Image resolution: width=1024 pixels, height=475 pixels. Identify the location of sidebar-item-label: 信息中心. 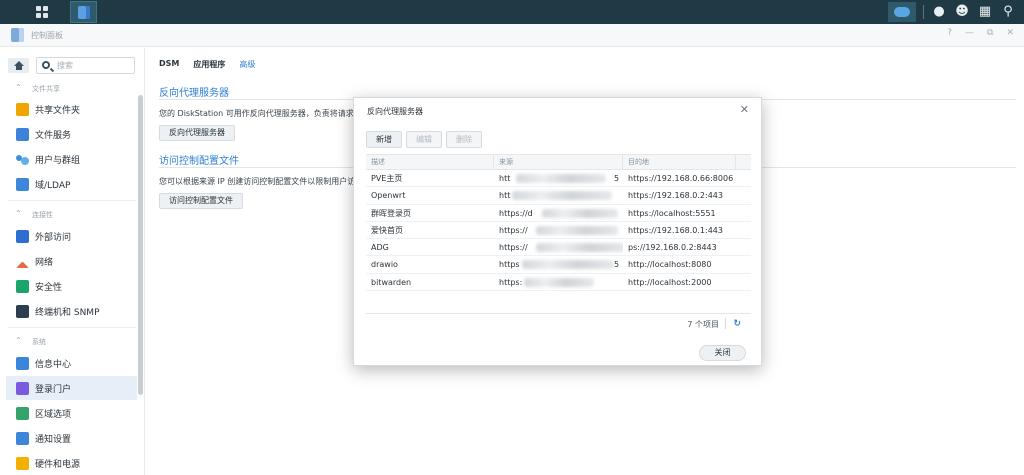
(53, 364).